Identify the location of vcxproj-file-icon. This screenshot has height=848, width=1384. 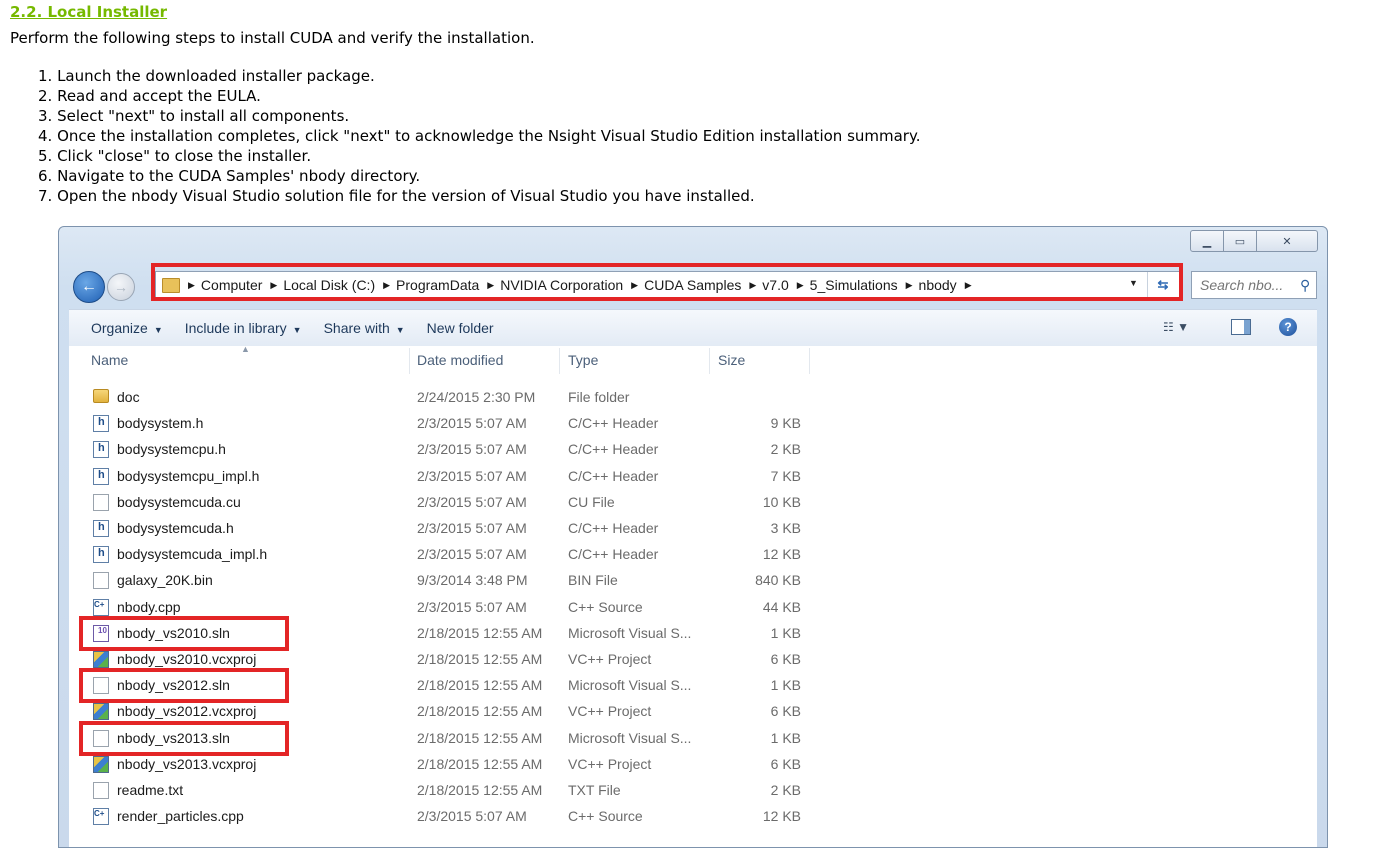
(101, 712).